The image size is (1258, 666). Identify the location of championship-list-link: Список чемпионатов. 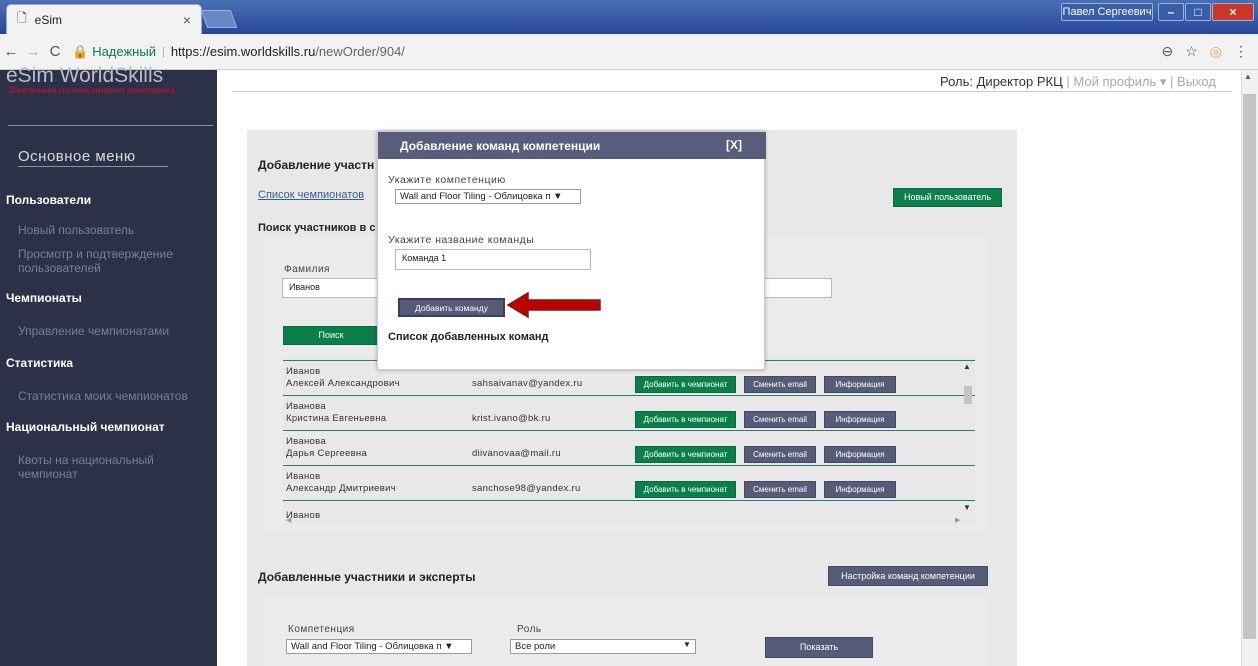
(311, 195).